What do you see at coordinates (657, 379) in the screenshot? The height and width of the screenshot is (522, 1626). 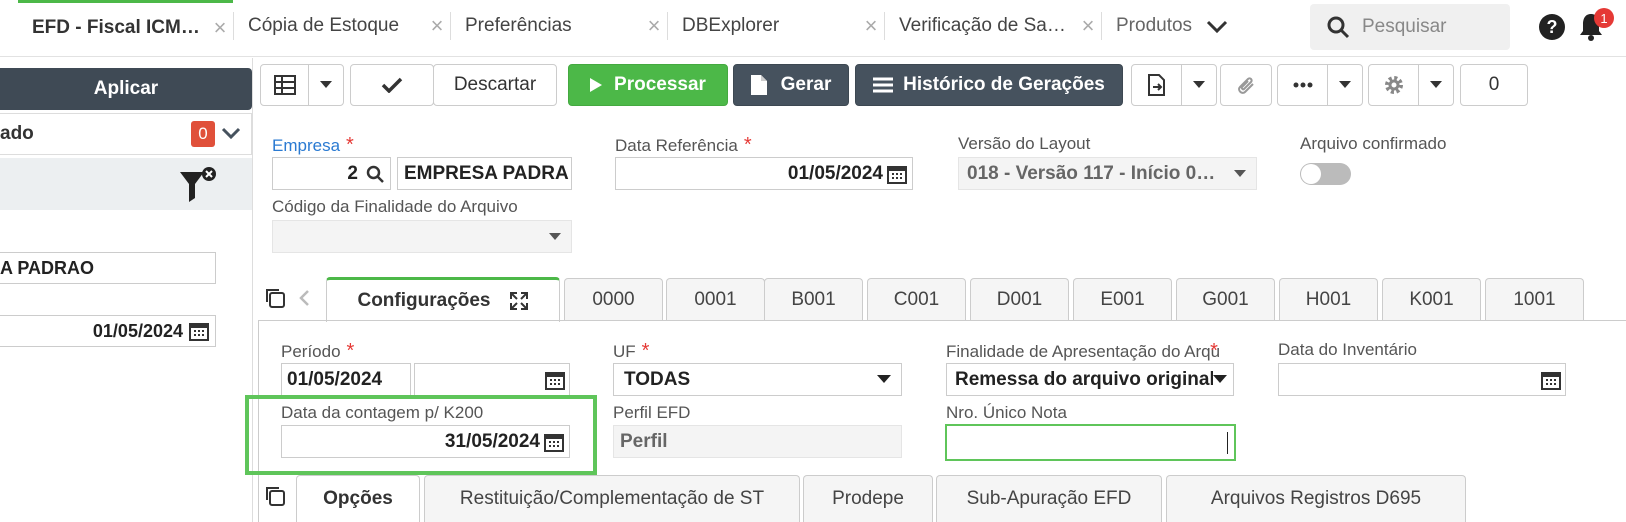 I see `uf-value: TODAS` at bounding box center [657, 379].